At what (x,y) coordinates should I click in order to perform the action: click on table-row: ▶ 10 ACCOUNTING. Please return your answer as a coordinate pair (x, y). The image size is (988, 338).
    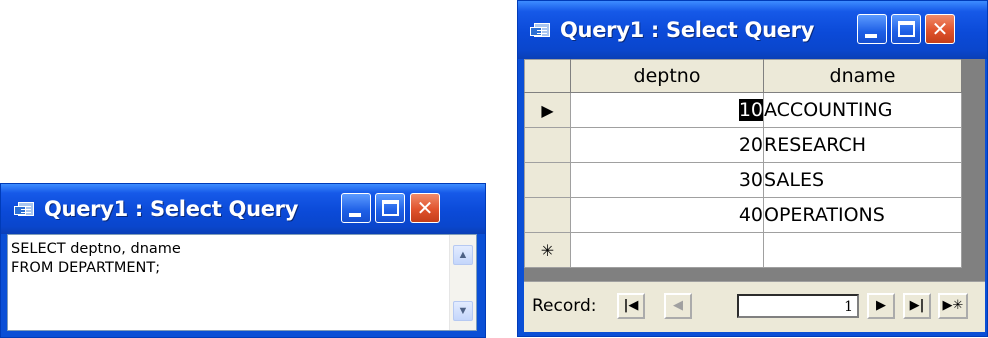
    Looking at the image, I should click on (743, 110).